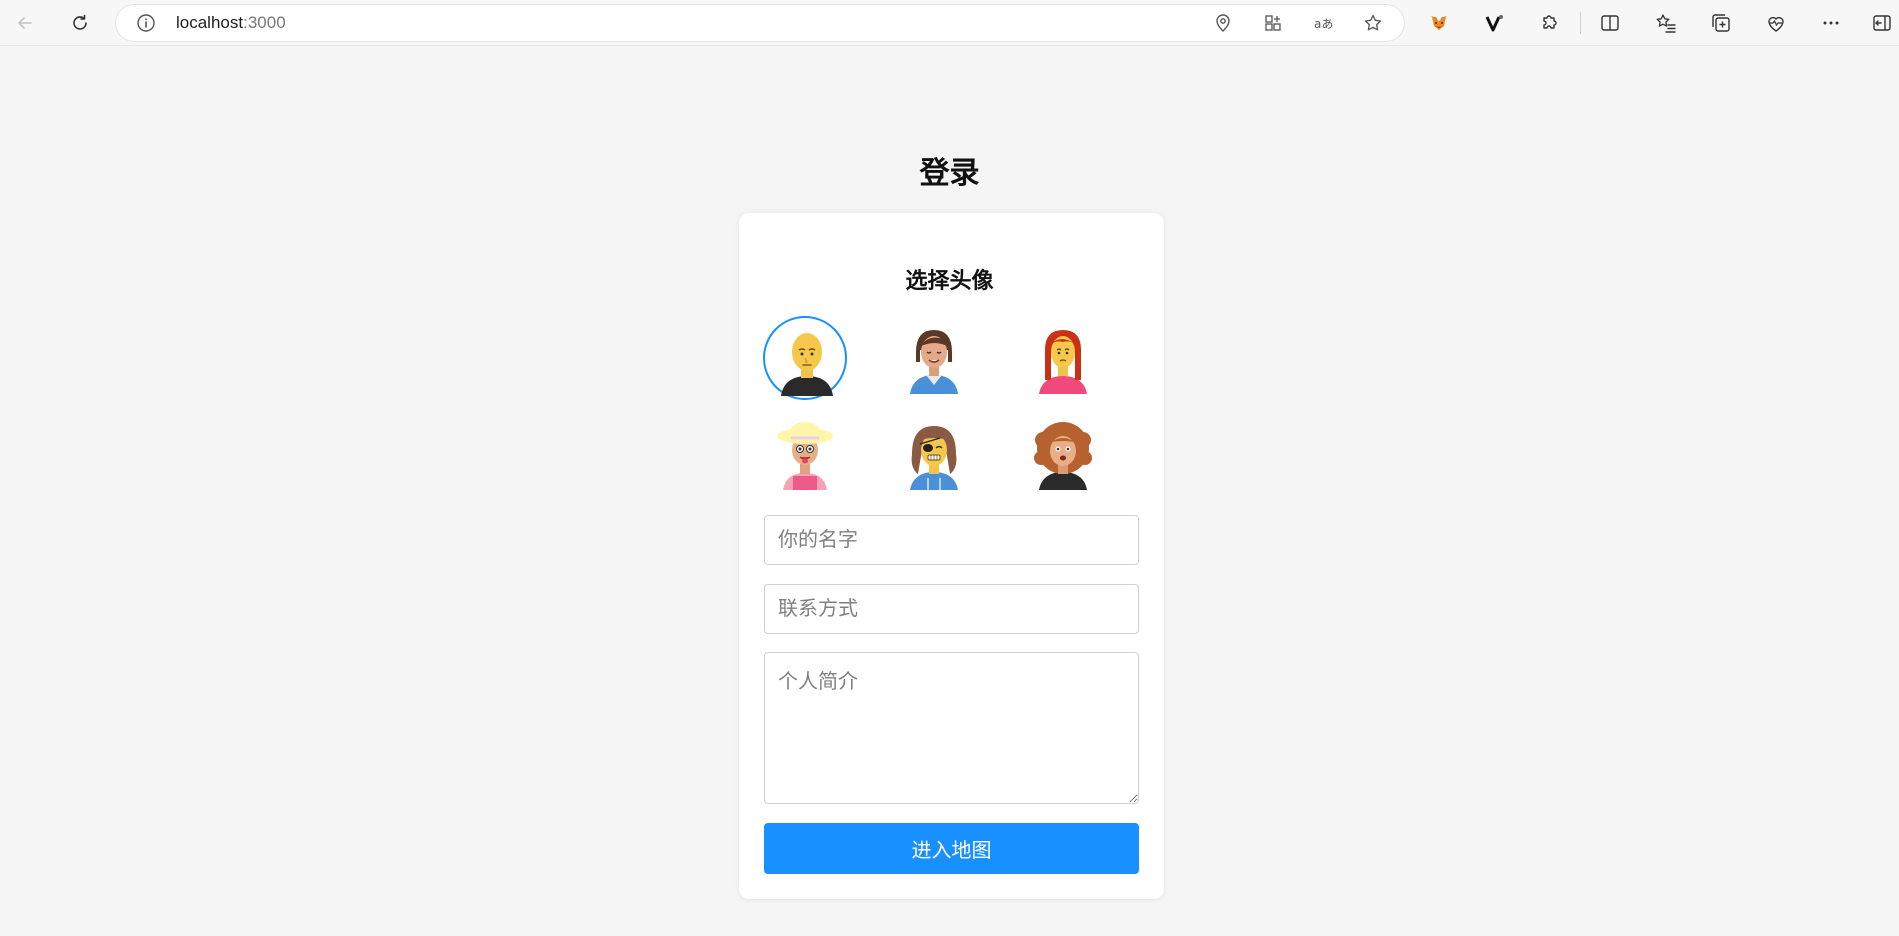 This screenshot has height=936, width=1899. What do you see at coordinates (146, 23) in the screenshot?
I see `site-info-icon` at bounding box center [146, 23].